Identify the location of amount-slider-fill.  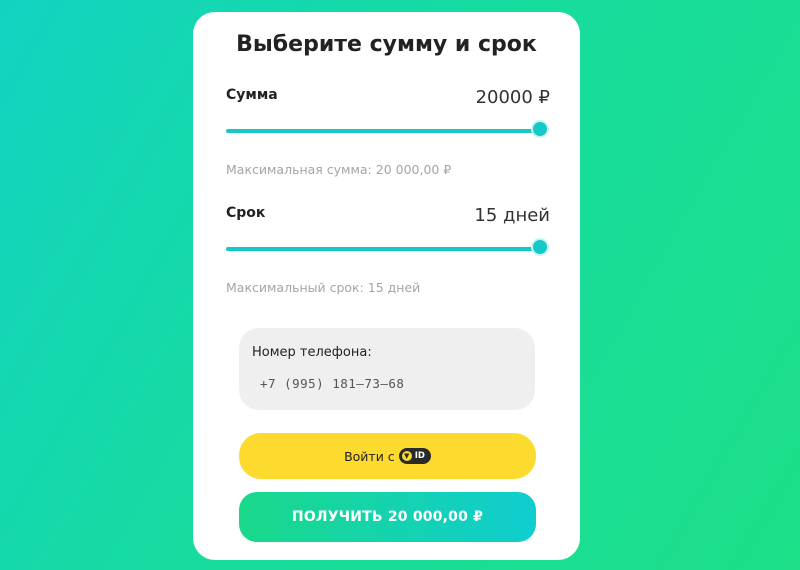
(383, 131).